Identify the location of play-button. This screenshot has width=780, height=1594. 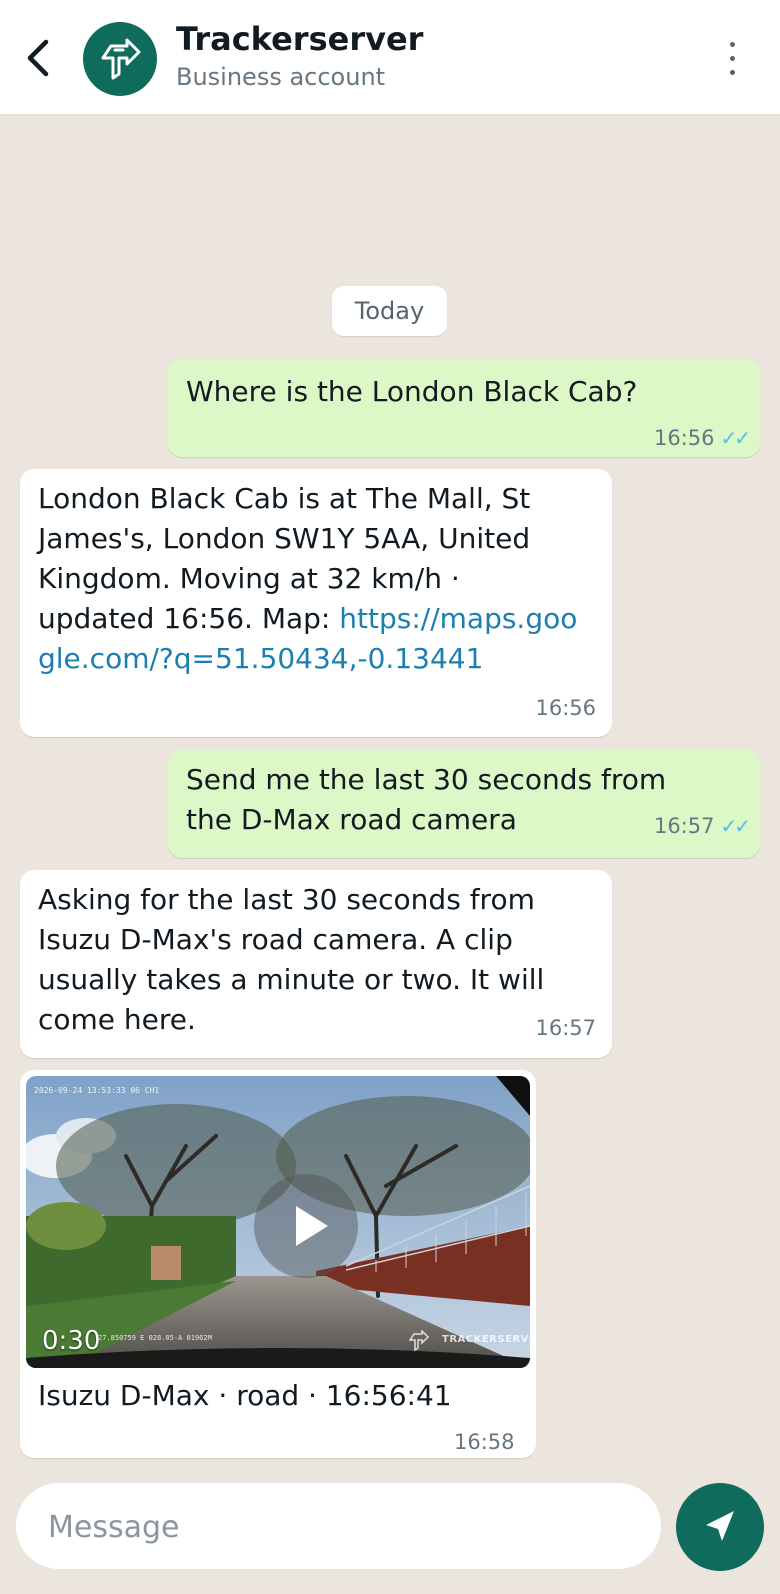
(306, 1226).